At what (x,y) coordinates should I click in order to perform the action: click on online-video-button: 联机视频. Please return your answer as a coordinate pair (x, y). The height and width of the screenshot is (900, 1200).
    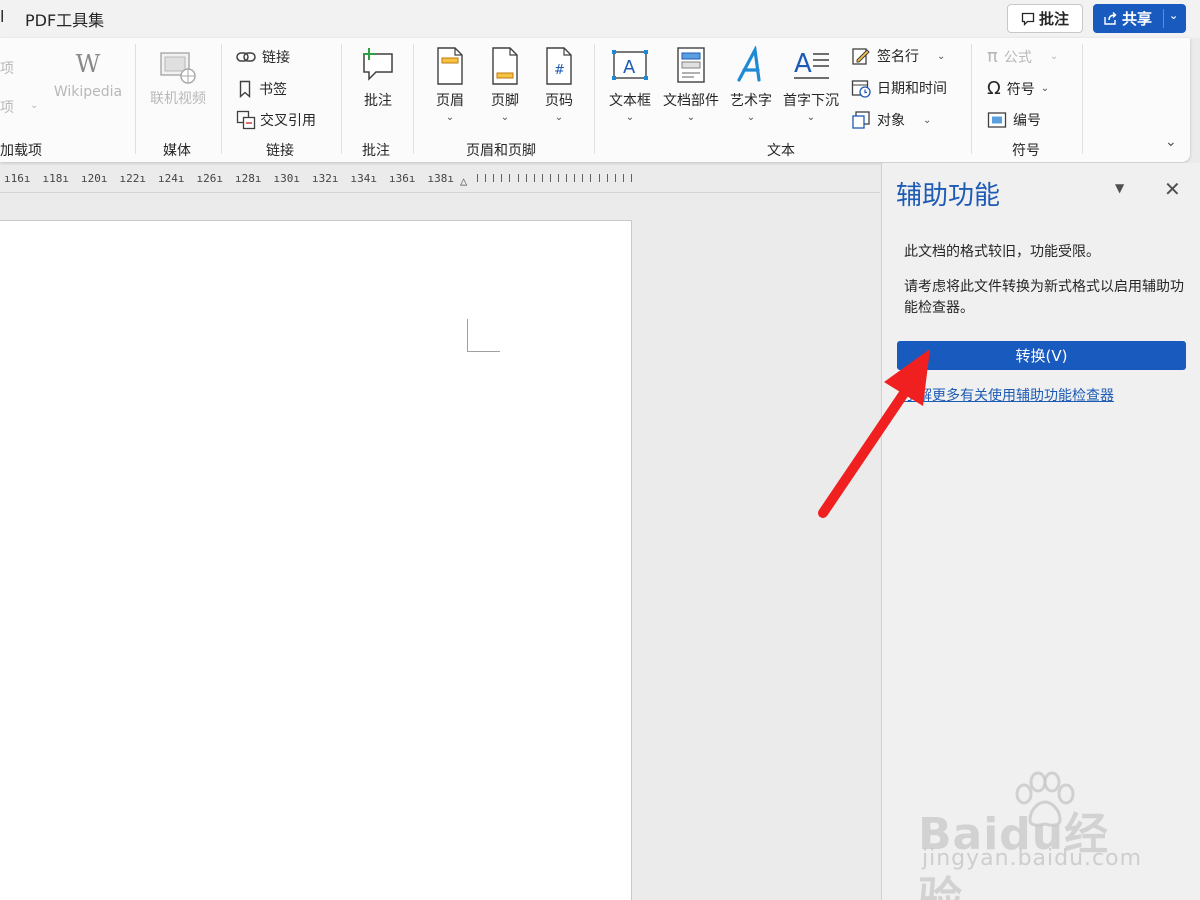
    Looking at the image, I should click on (178, 79).